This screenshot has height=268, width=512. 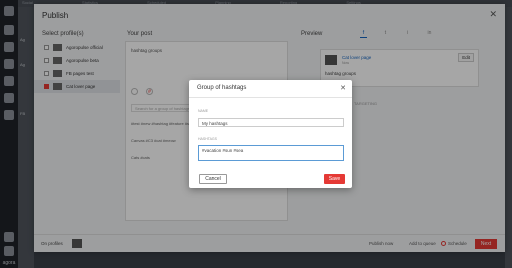 What do you see at coordinates (222, 88) in the screenshot?
I see `modal-title: Group of hashtags` at bounding box center [222, 88].